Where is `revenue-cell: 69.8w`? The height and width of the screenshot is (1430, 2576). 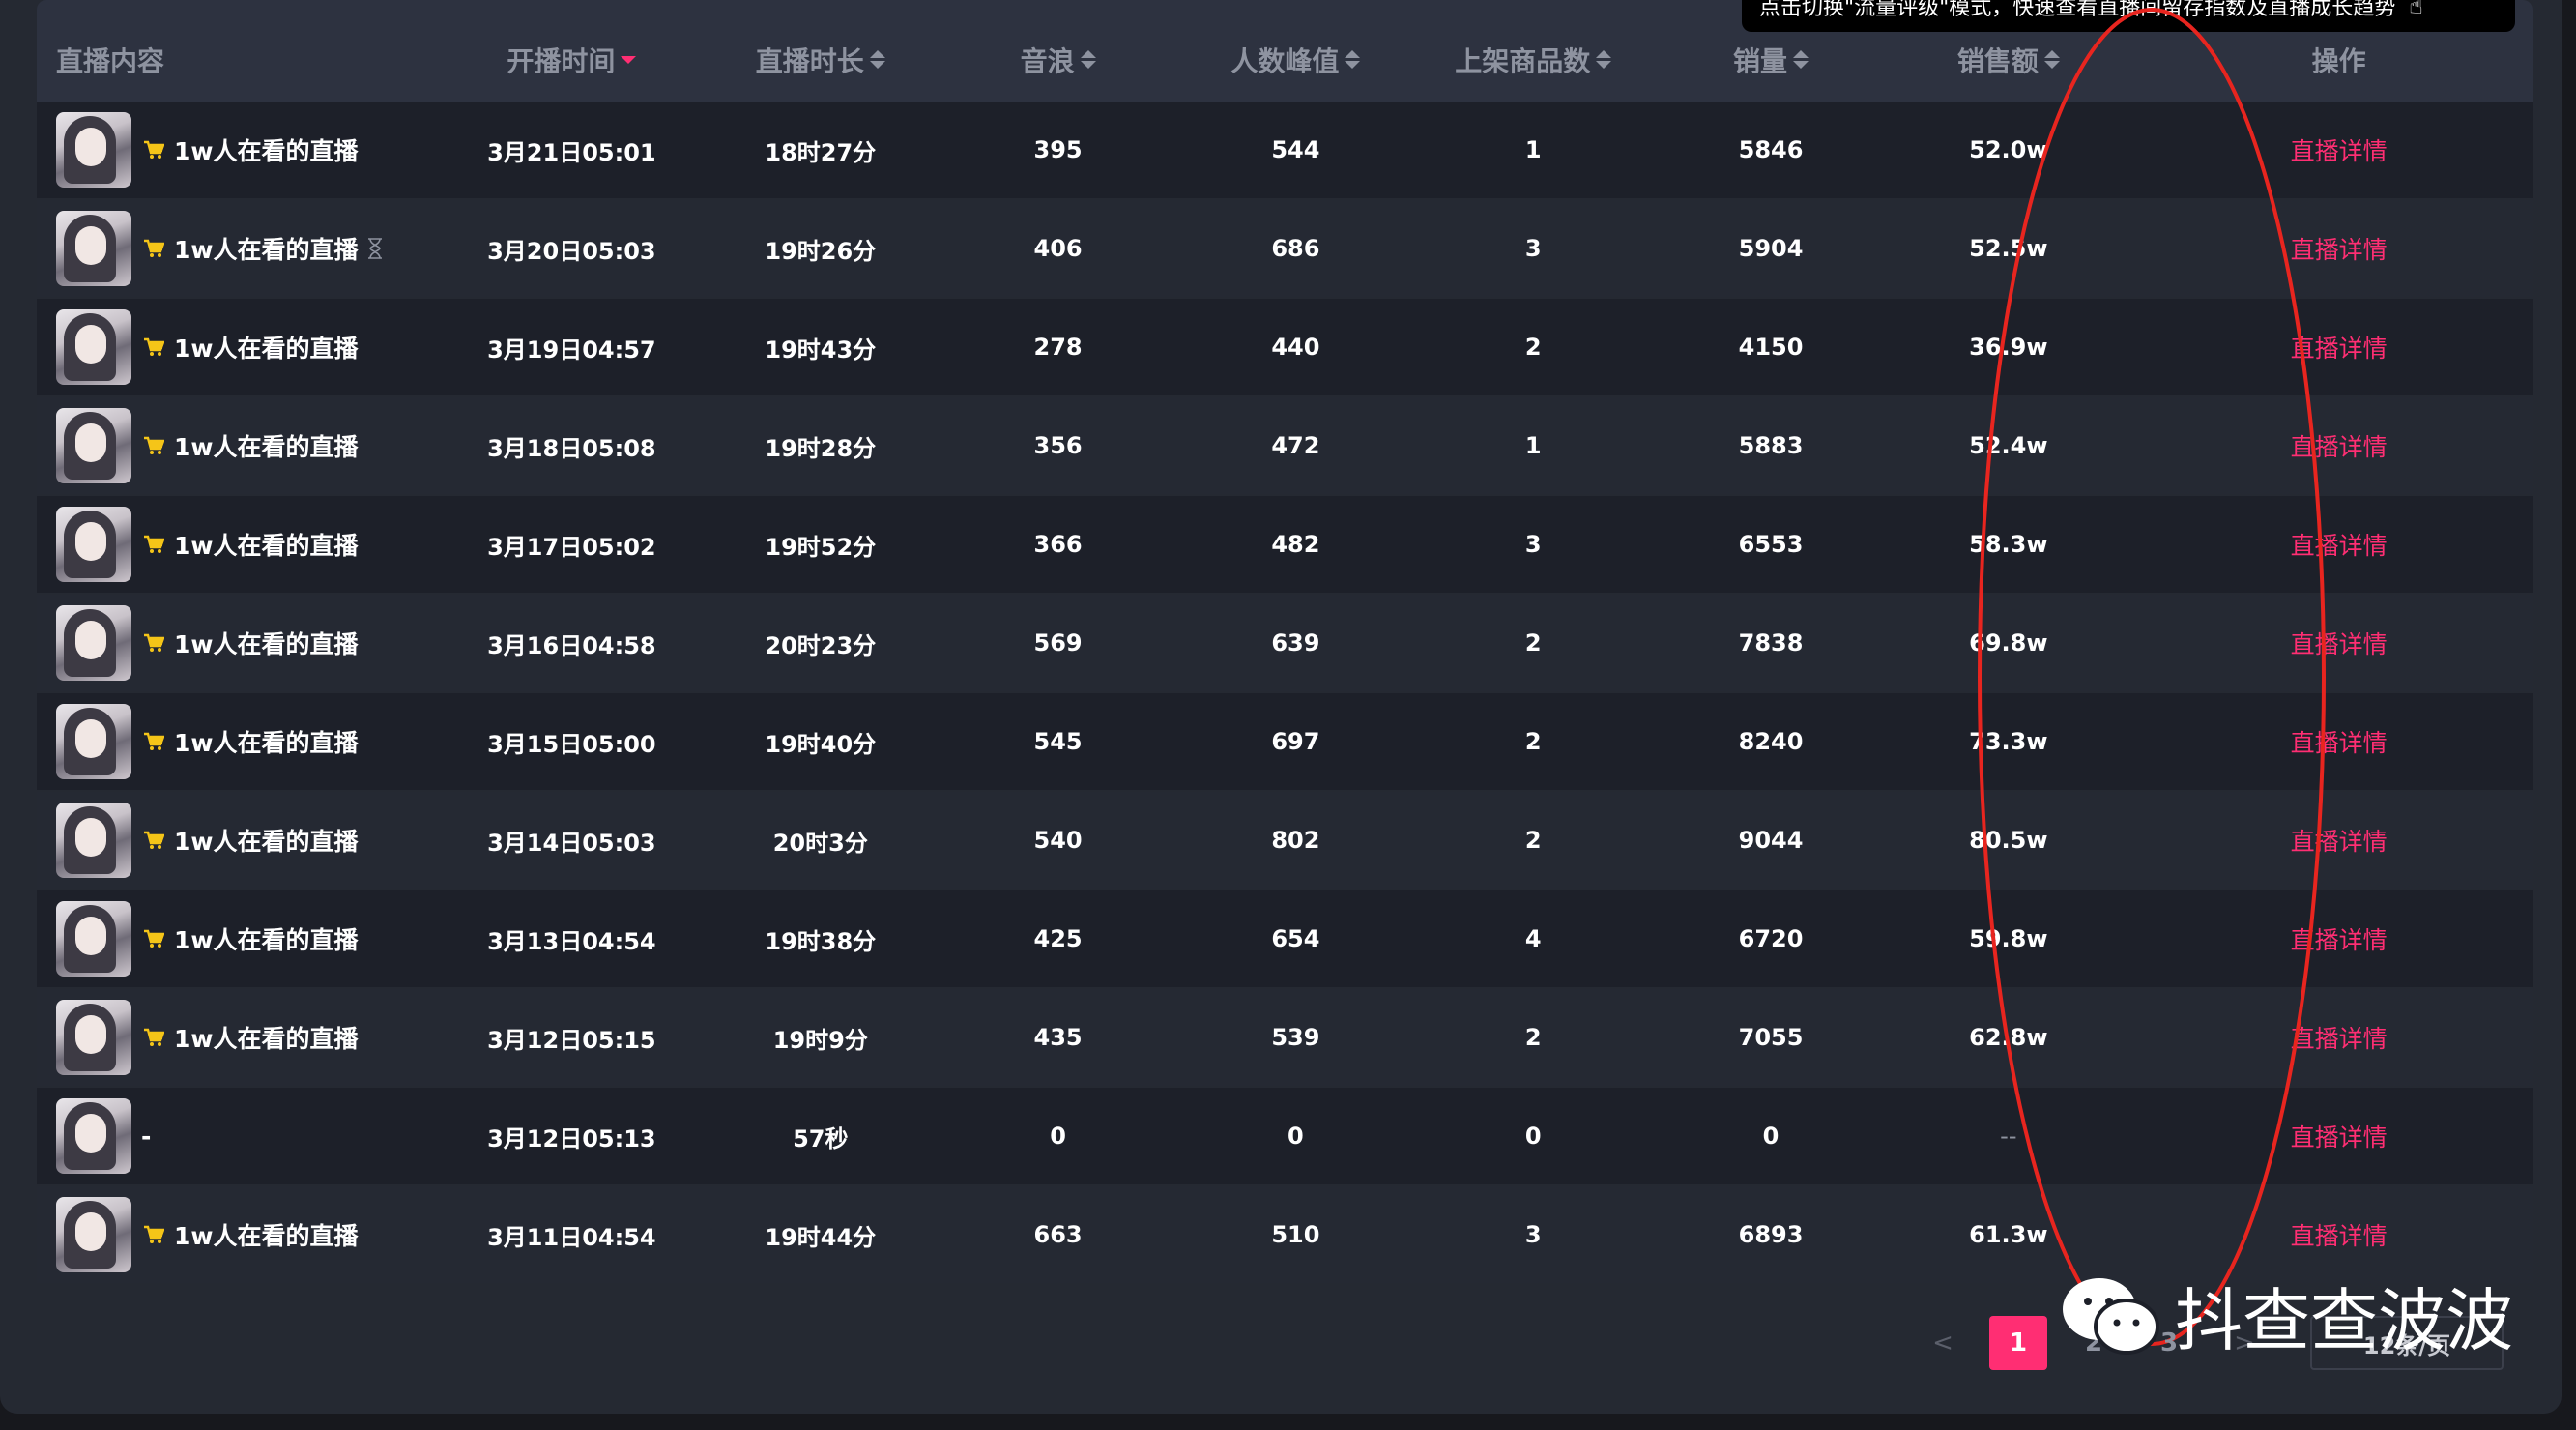 revenue-cell: 69.8w is located at coordinates (2009, 643).